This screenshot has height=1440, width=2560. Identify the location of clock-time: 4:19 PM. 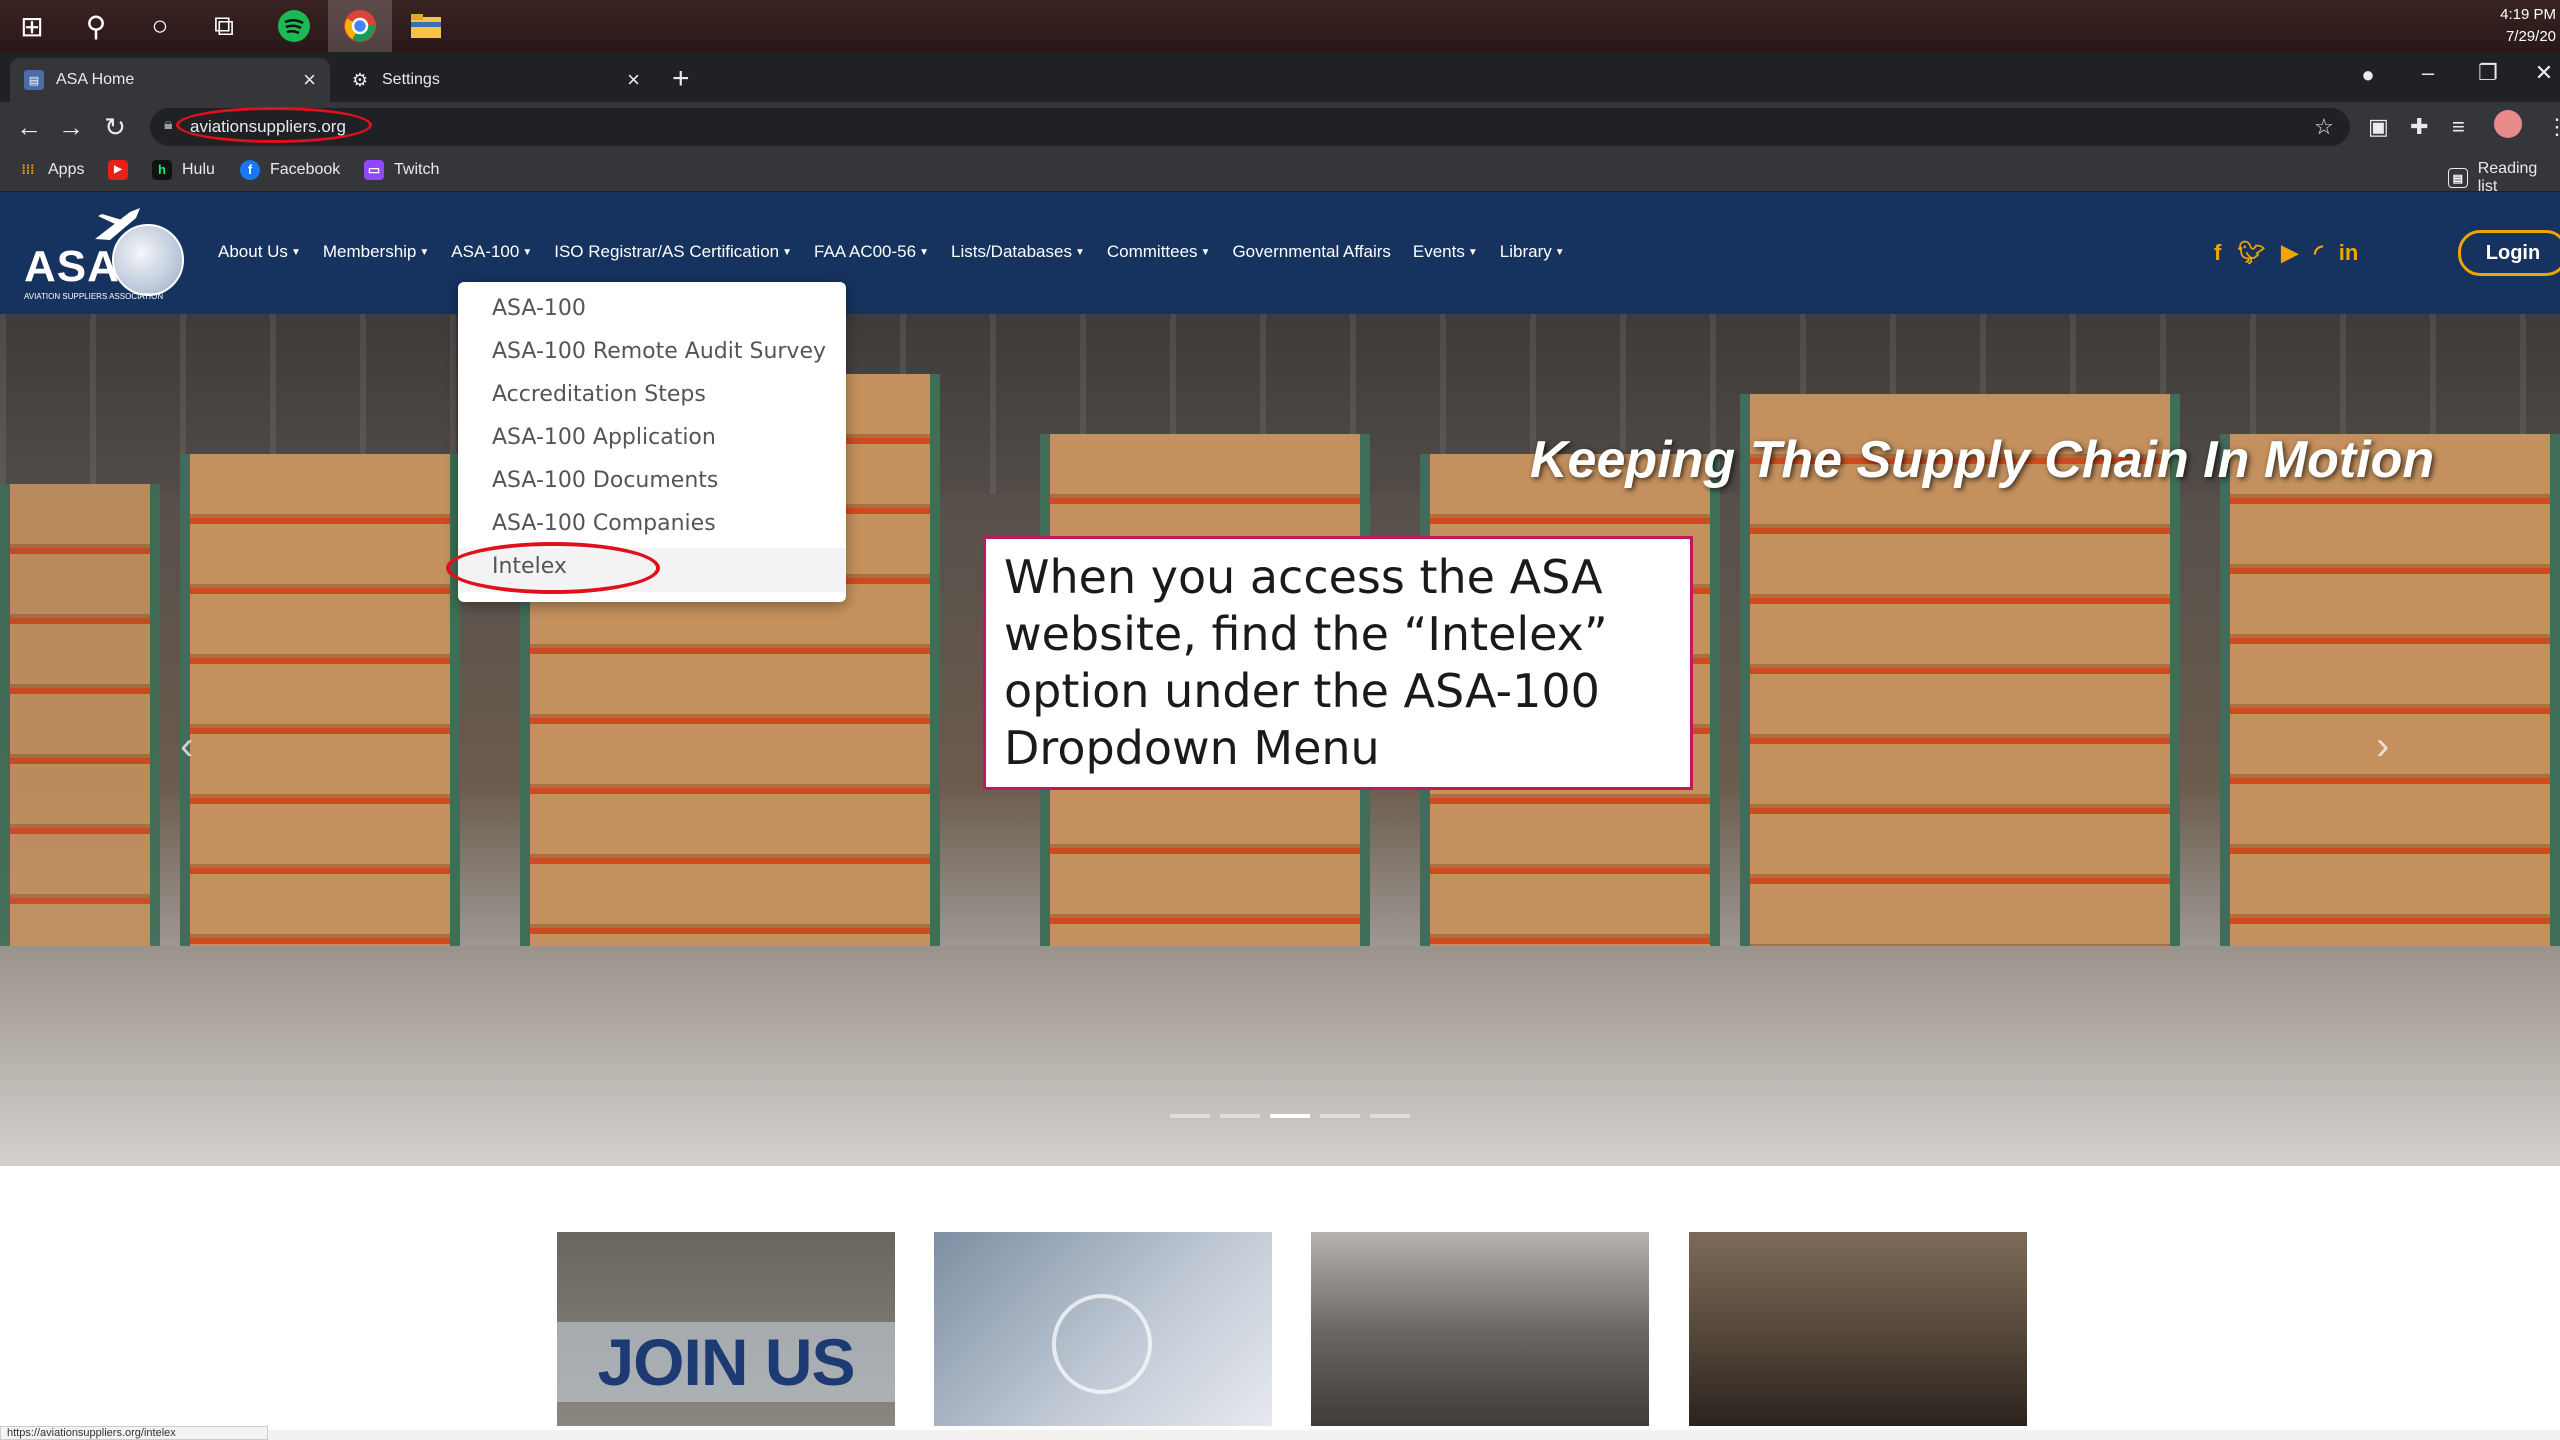
(2528, 14).